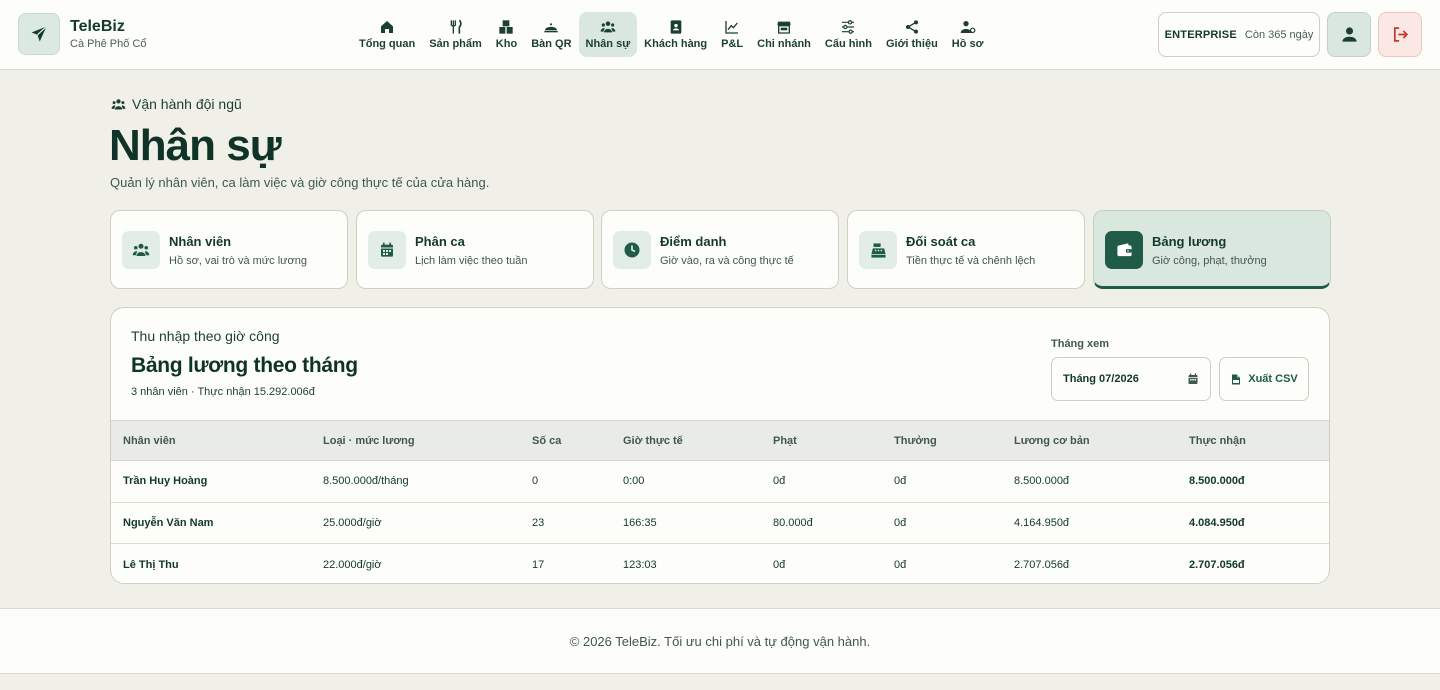 Image resolution: width=1440 pixels, height=690 pixels. Describe the element at coordinates (229, 249) in the screenshot. I see `module-card-nhan-vien: Nhân viên Hồ sơ, vai trò và mức lương` at that location.